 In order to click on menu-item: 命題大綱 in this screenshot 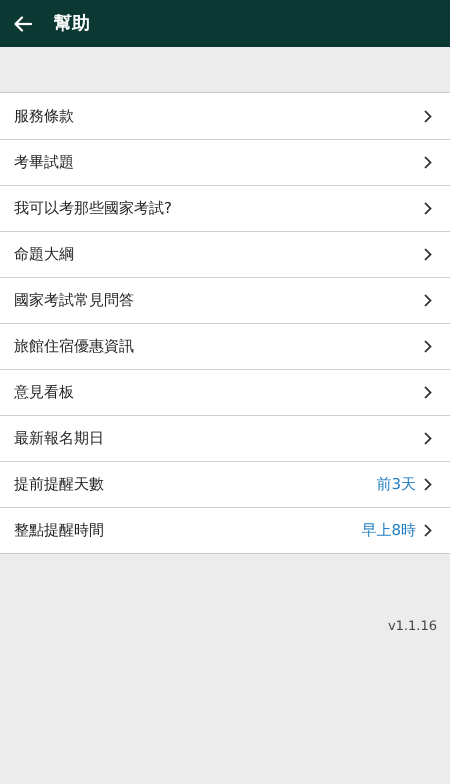, I will do `click(225, 254)`.